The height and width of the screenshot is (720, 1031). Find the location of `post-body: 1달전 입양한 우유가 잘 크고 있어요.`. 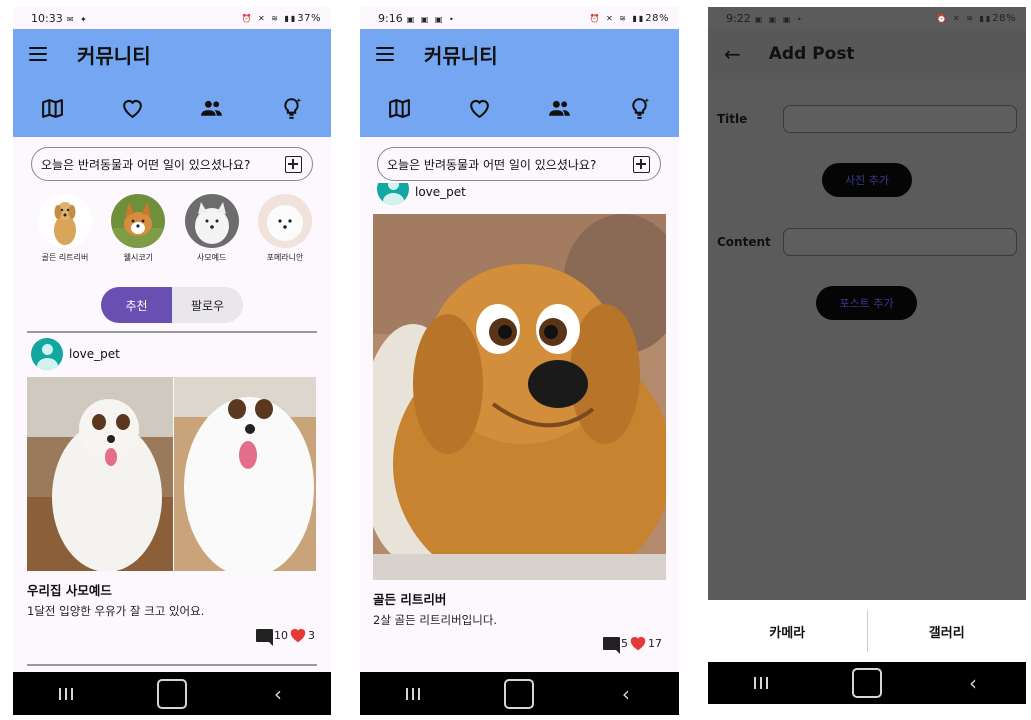

post-body: 1달전 입양한 우유가 잘 크고 있어요. is located at coordinates (116, 611).